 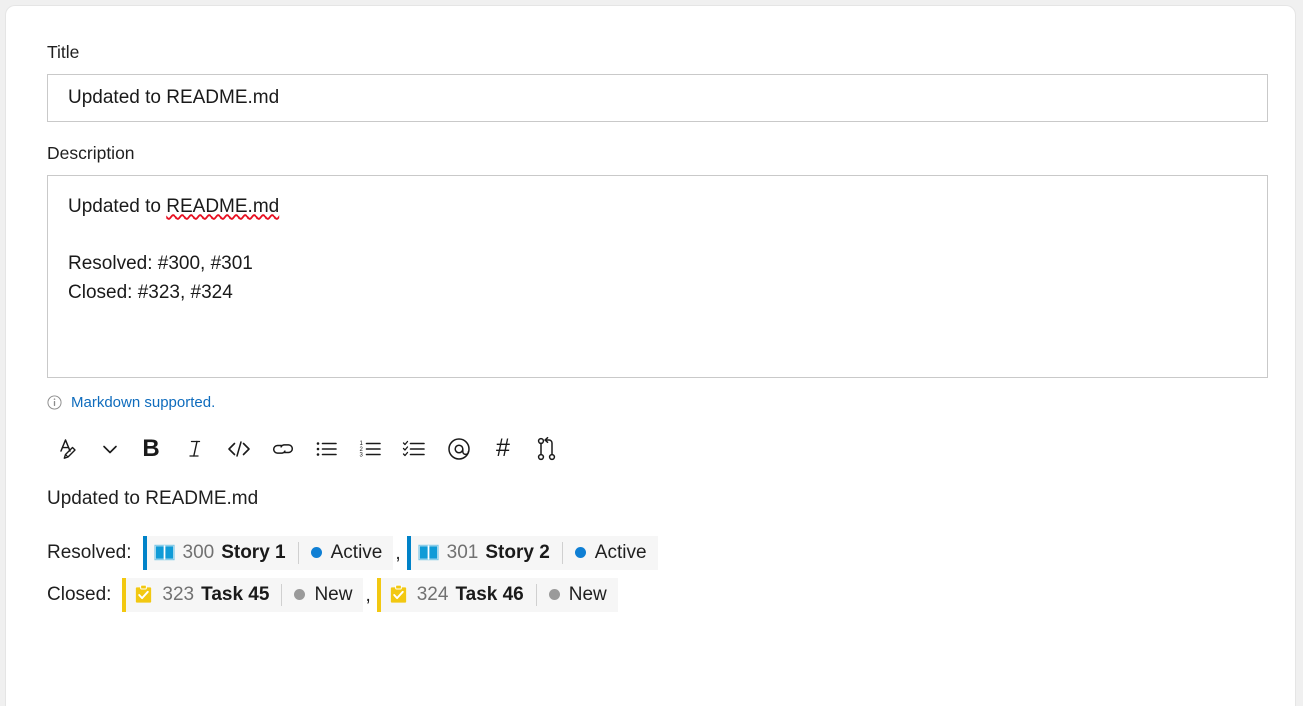 I want to click on chevron-down-icon, so click(x=110, y=449).